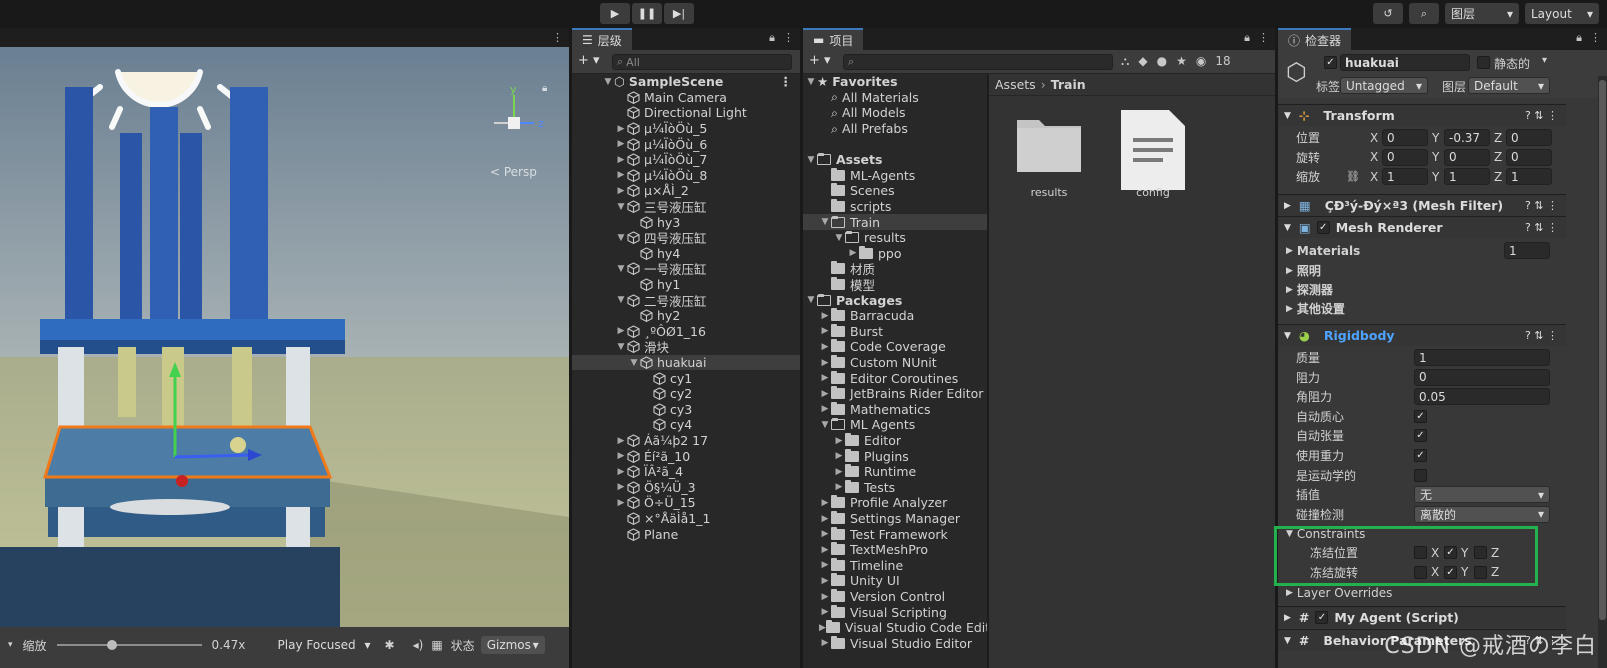 This screenshot has width=1607, height=668. Describe the element at coordinates (895, 253) in the screenshot. I see `project-tree-row: ▶ ppo` at that location.